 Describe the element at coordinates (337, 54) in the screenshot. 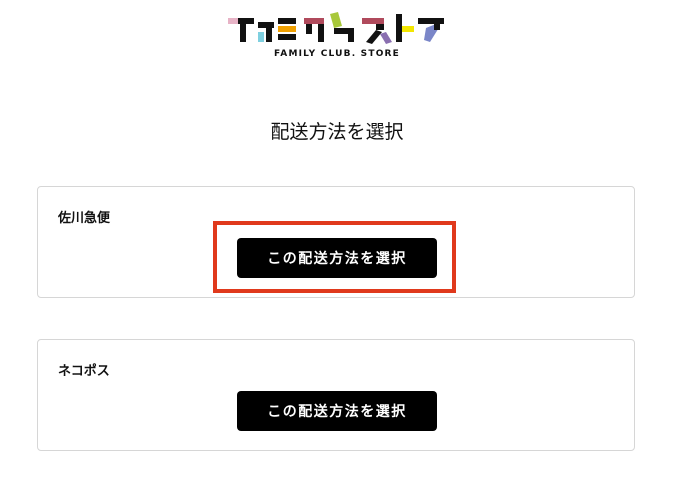

I see `logo-subtitle: FAMILY CLUB. STORE` at that location.